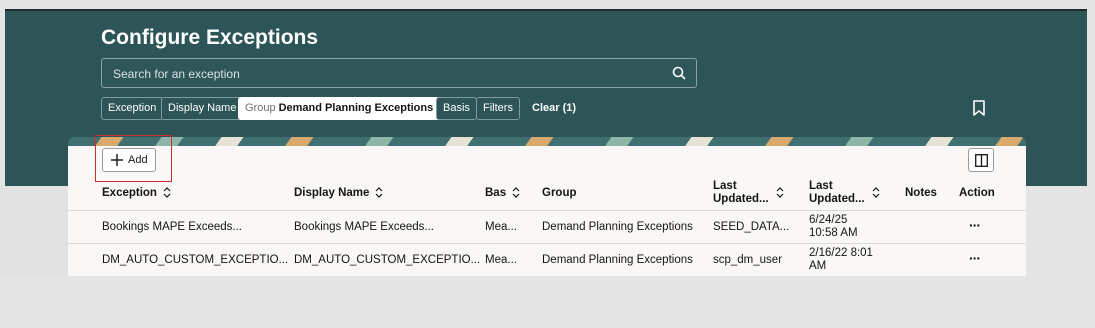 This screenshot has width=1095, height=328. I want to click on header-action: Action, so click(977, 193).